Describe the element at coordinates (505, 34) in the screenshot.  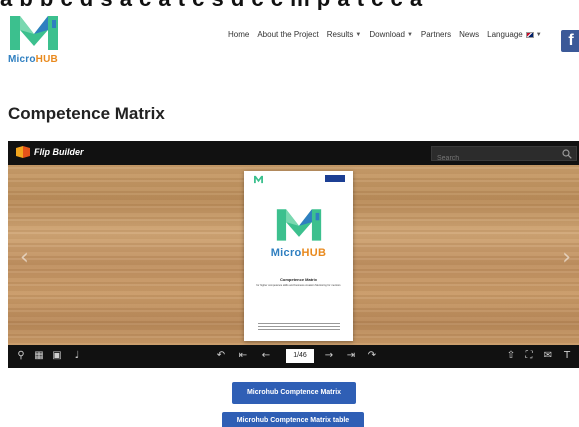
I see `language-label: Language` at that location.